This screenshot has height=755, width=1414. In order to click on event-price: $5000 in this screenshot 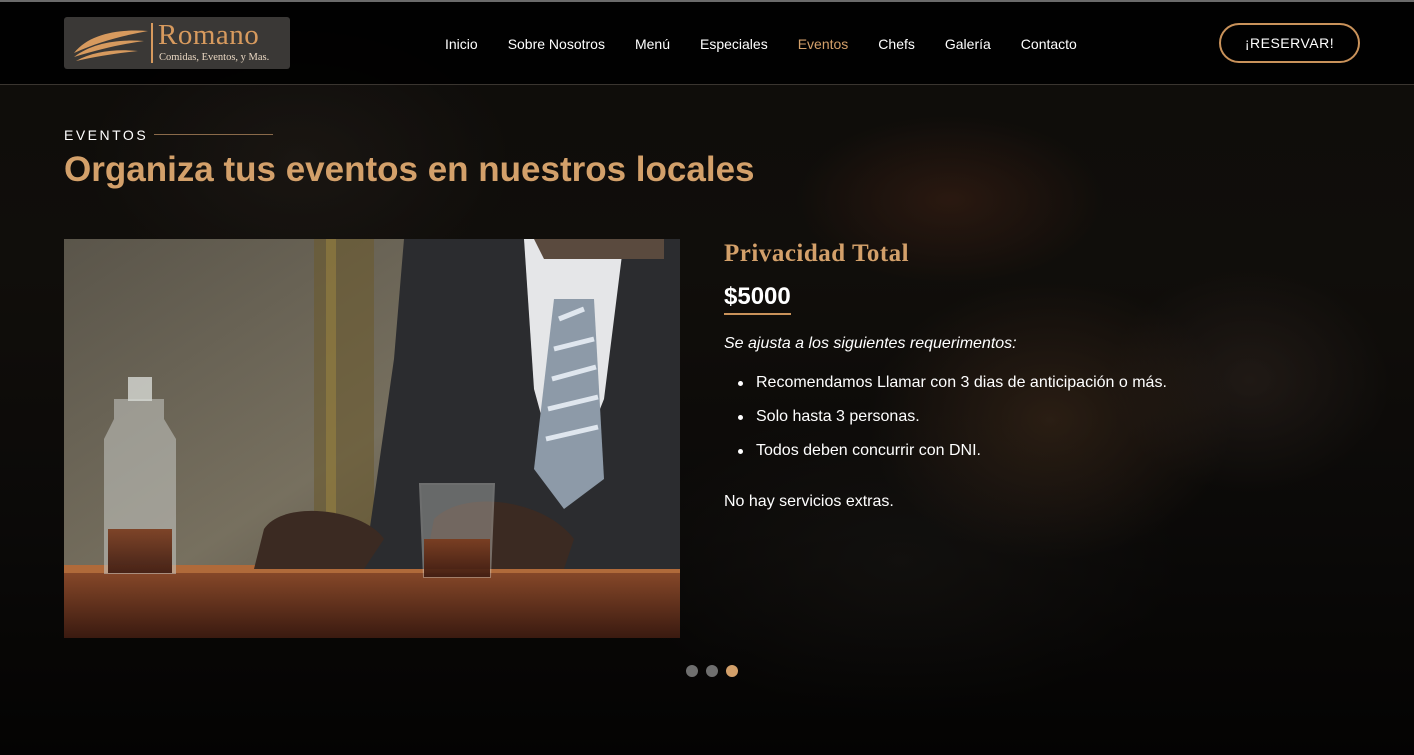, I will do `click(757, 299)`.